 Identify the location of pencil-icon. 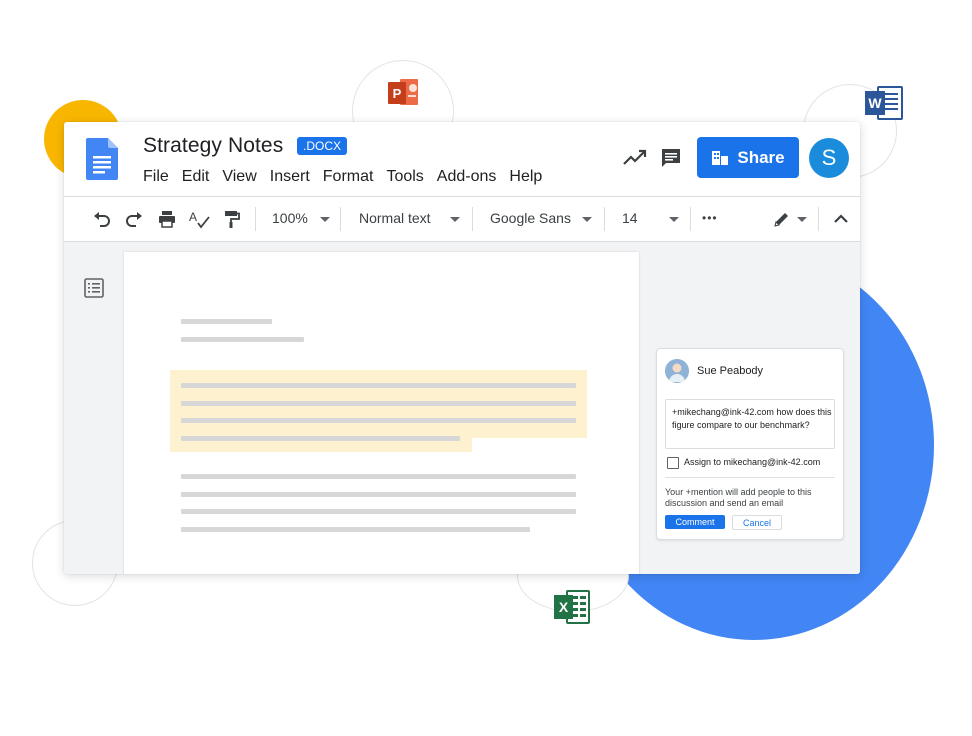
(782, 219).